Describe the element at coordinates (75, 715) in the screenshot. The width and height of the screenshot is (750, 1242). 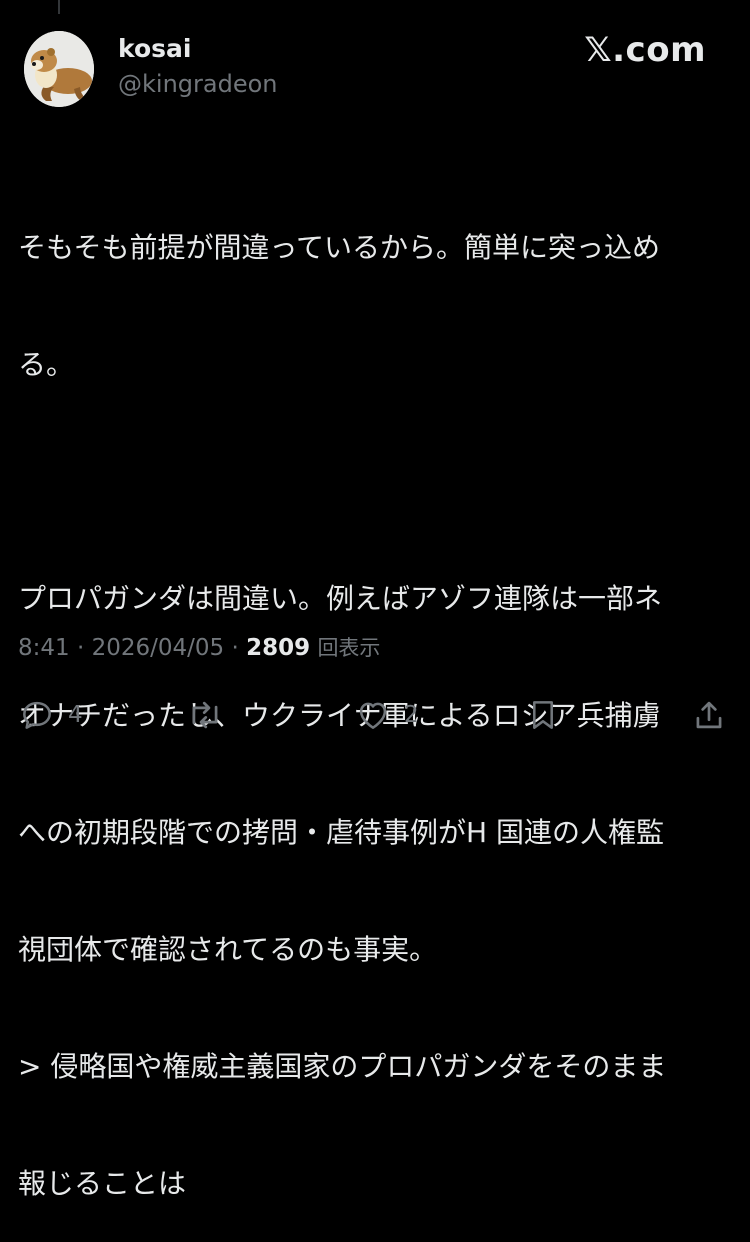
I see `reply-count: 4` at that location.